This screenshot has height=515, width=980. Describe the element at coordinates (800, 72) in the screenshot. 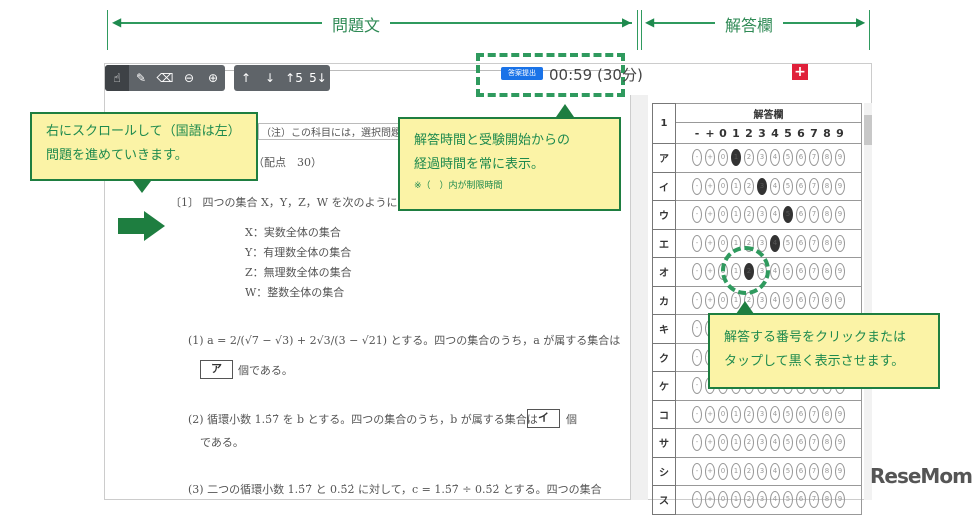

I see `add-icon: +` at that location.